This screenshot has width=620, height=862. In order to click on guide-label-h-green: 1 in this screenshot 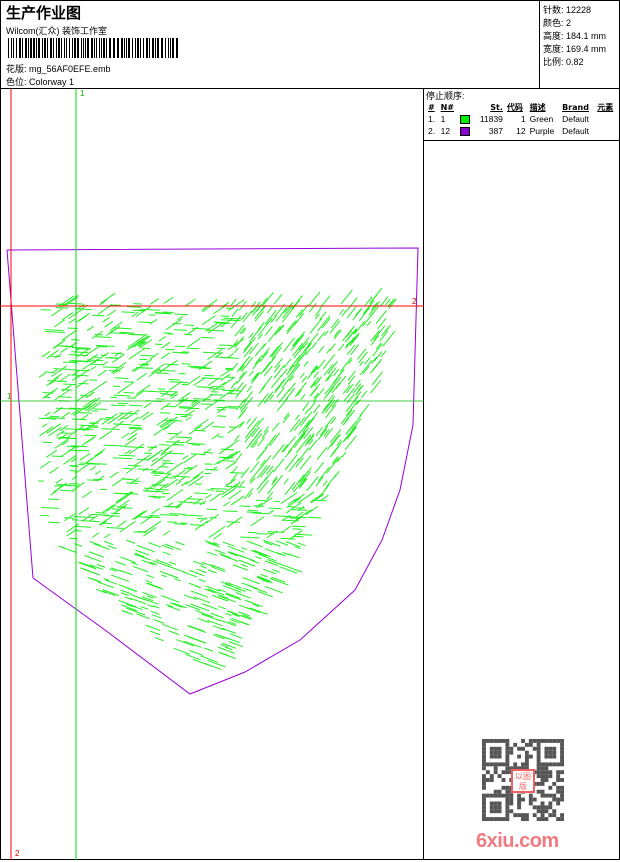, I will do `click(9, 396)`.